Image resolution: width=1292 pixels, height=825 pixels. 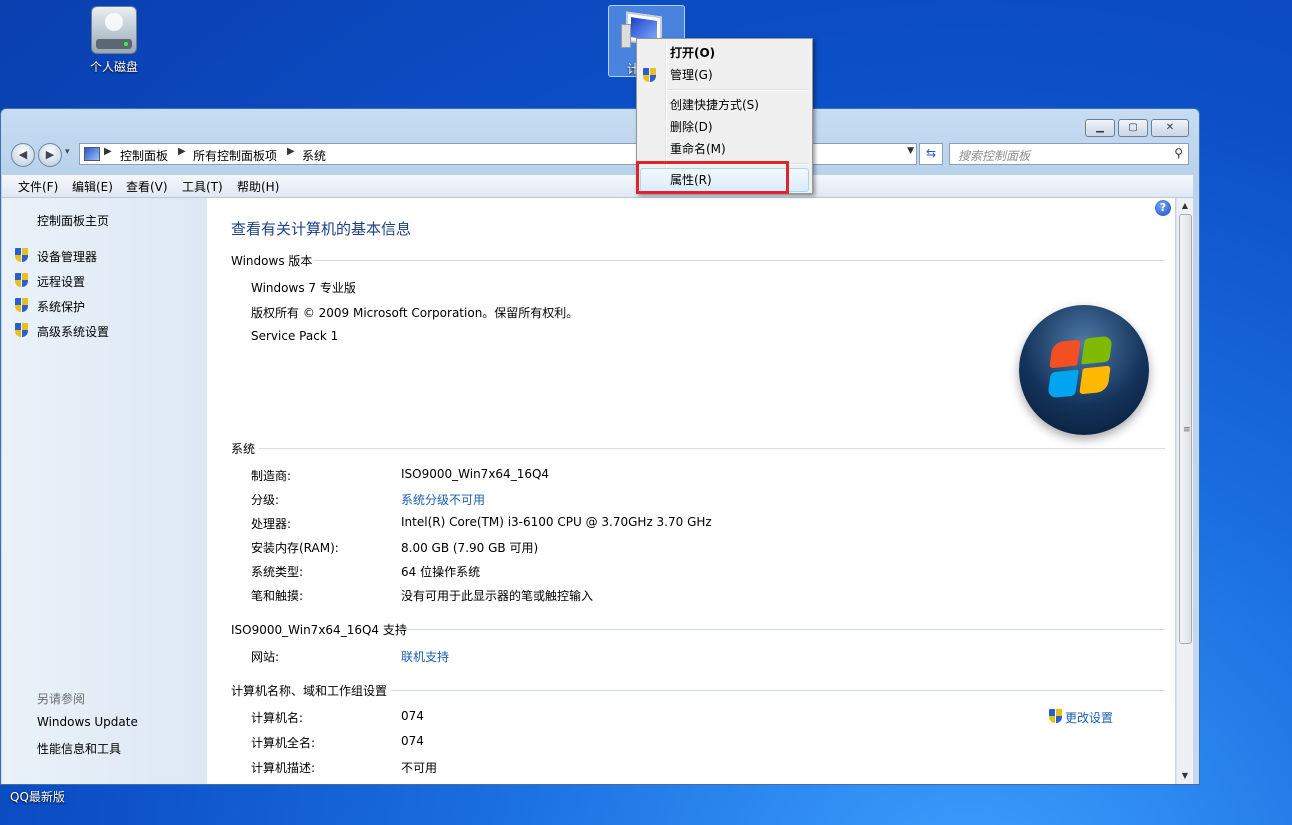 I want to click on disk-icon, so click(x=114, y=30).